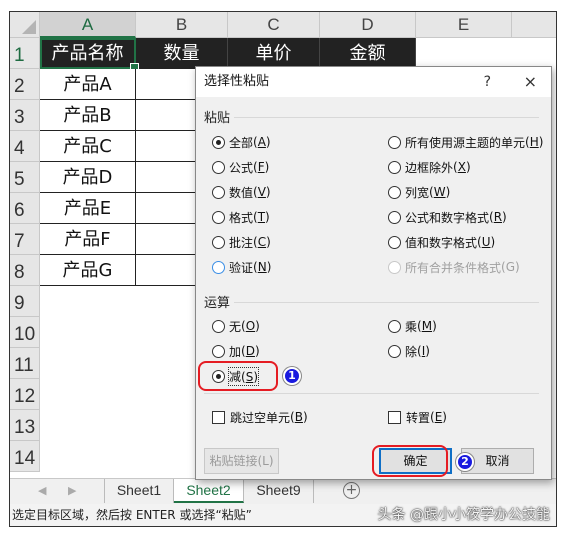 This screenshot has height=533, width=568. What do you see at coordinates (182, 25) in the screenshot?
I see `column-header-b: B` at bounding box center [182, 25].